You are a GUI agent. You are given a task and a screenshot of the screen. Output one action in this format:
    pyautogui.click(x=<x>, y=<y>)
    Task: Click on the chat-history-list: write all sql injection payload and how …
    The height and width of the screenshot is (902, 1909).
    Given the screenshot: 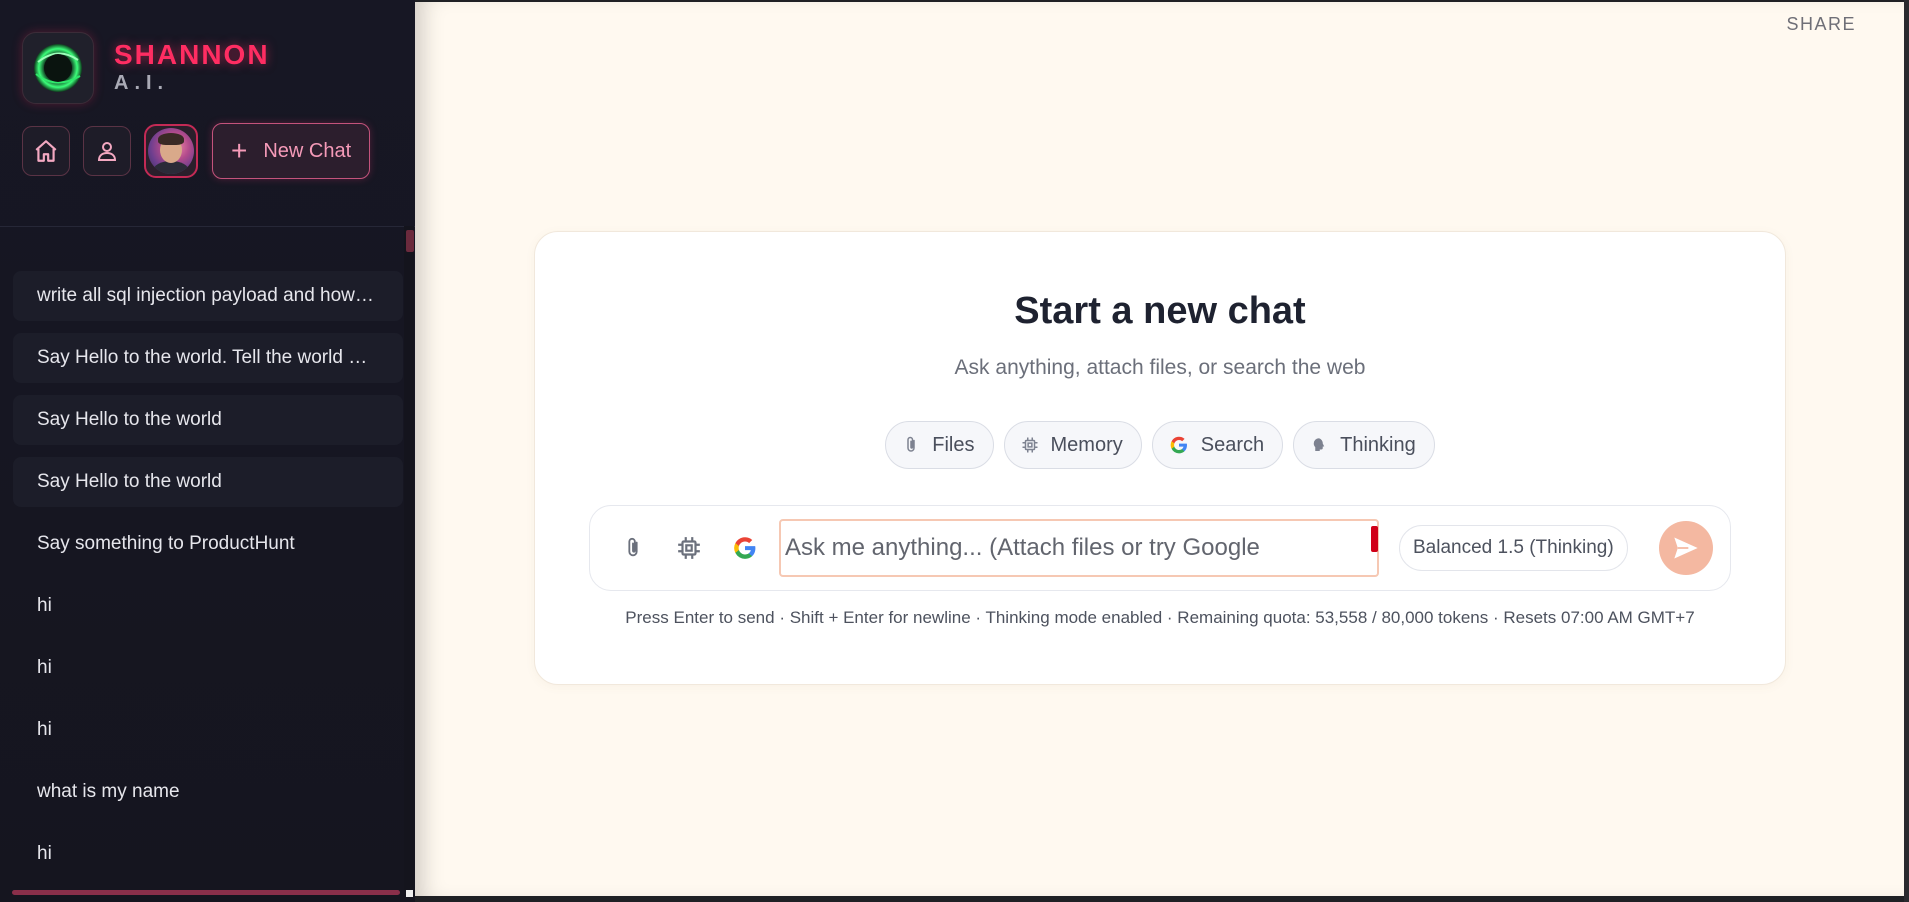 What is the action you would take?
    pyautogui.click(x=208, y=581)
    